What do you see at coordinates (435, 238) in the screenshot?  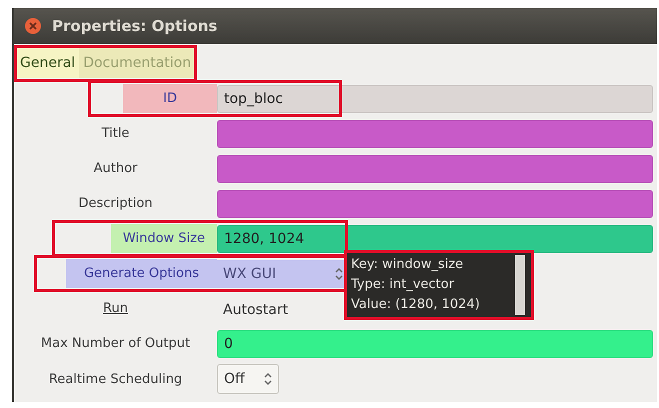 I see `input-field: 1280, 1024` at bounding box center [435, 238].